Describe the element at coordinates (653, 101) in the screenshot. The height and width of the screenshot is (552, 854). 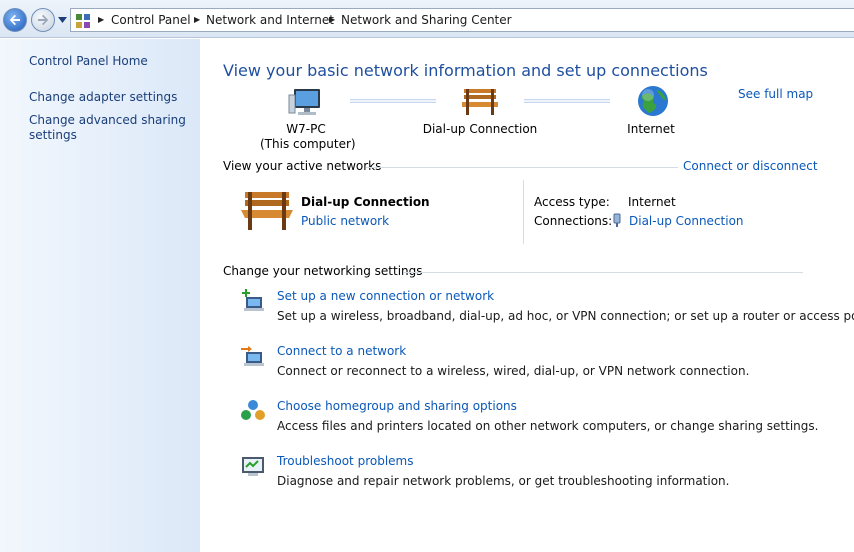
I see `internet-globe-icon` at that location.